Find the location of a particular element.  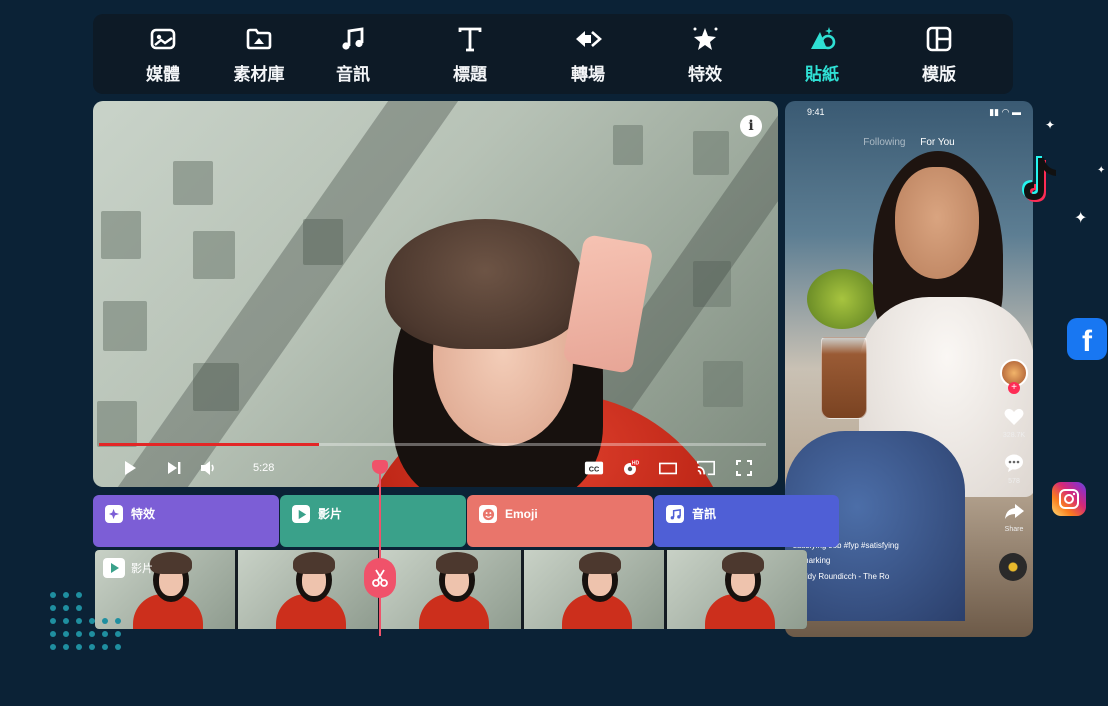

theater-mode-button is located at coordinates (668, 468).